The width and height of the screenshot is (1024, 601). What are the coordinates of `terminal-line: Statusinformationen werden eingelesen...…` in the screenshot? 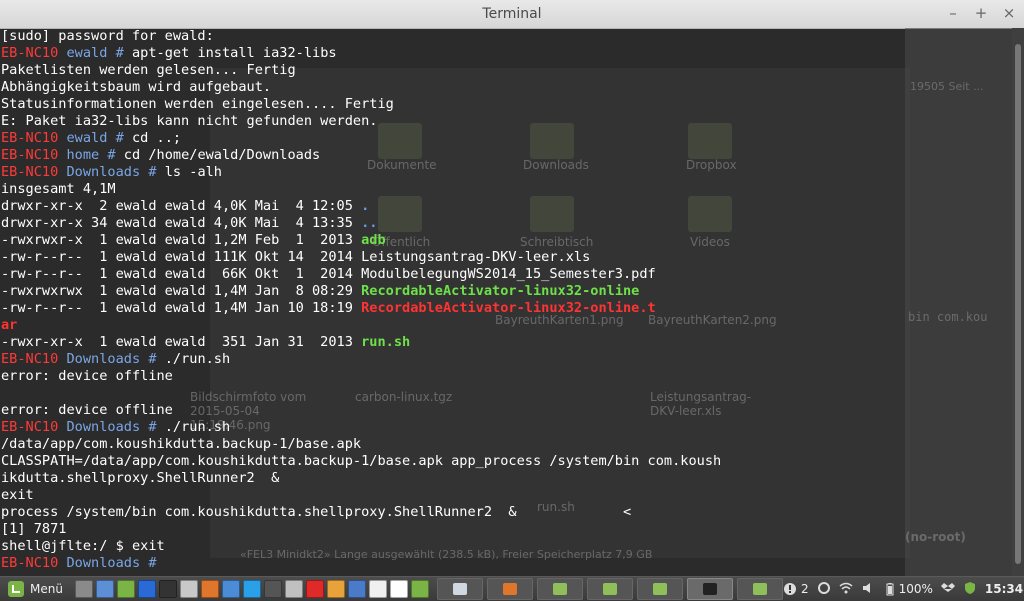 It's located at (501, 104).